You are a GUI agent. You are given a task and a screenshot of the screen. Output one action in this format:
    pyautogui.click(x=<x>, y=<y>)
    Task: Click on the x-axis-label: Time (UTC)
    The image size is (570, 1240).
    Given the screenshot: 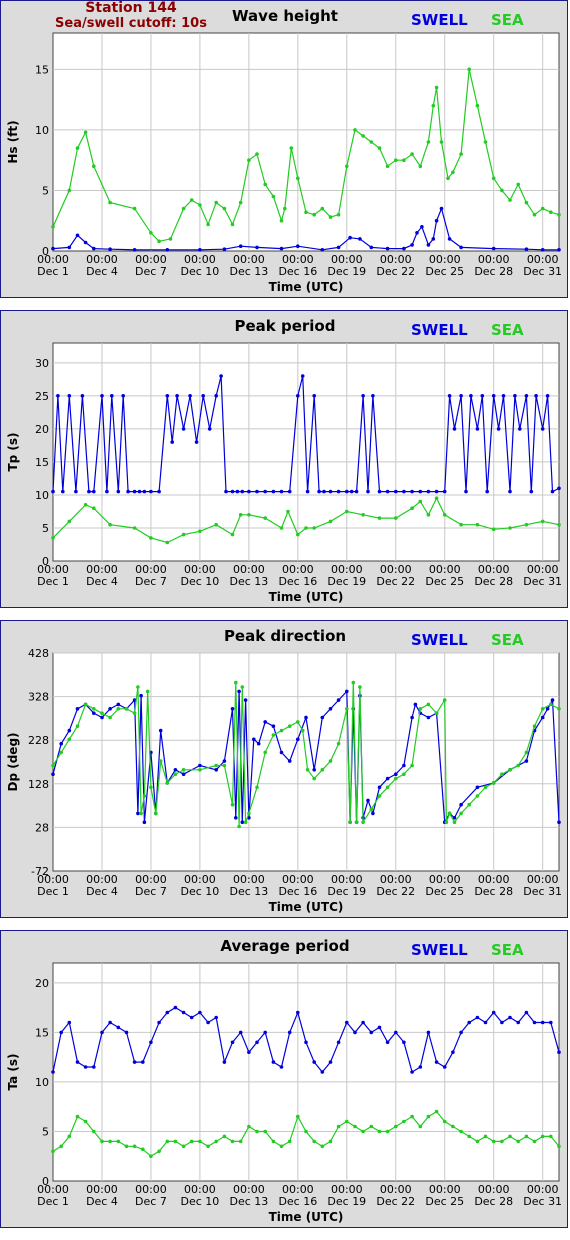 What is the action you would take?
    pyautogui.click(x=306, y=907)
    